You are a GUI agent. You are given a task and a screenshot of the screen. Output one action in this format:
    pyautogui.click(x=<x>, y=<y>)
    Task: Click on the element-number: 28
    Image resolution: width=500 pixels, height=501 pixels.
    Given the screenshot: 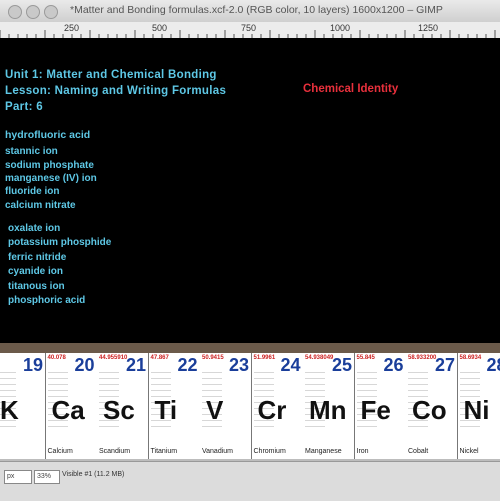 What is the action you would take?
    pyautogui.click(x=493, y=365)
    